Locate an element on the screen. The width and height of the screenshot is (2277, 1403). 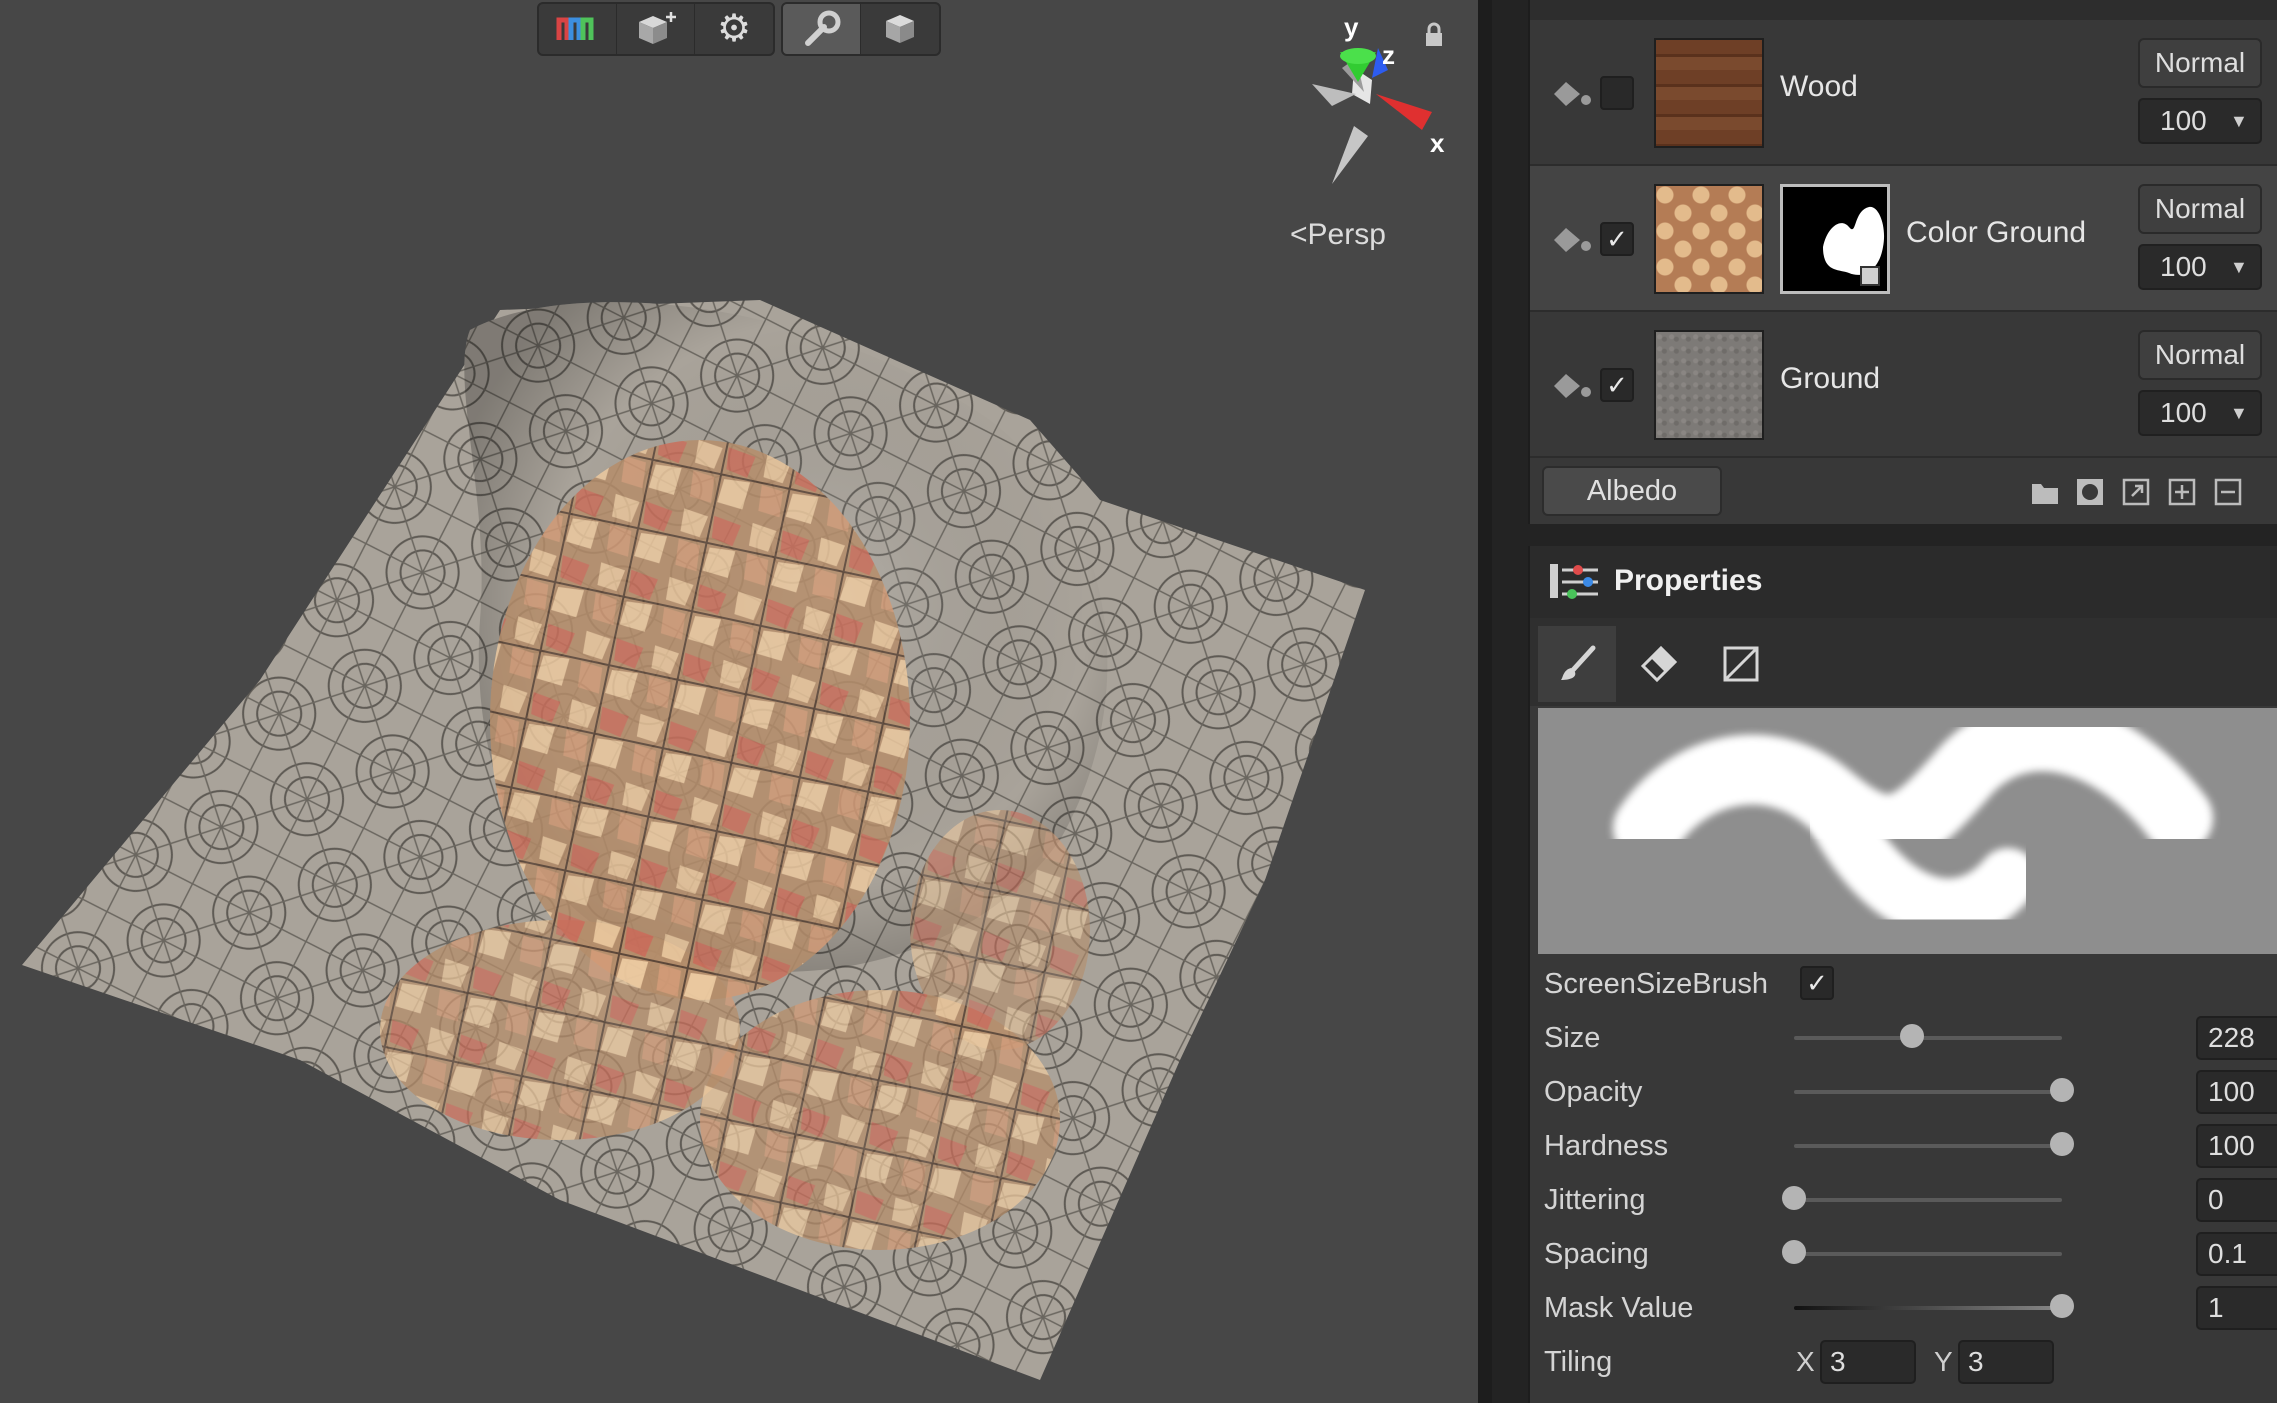
brush-stroke-icon is located at coordinates (1913, 823).